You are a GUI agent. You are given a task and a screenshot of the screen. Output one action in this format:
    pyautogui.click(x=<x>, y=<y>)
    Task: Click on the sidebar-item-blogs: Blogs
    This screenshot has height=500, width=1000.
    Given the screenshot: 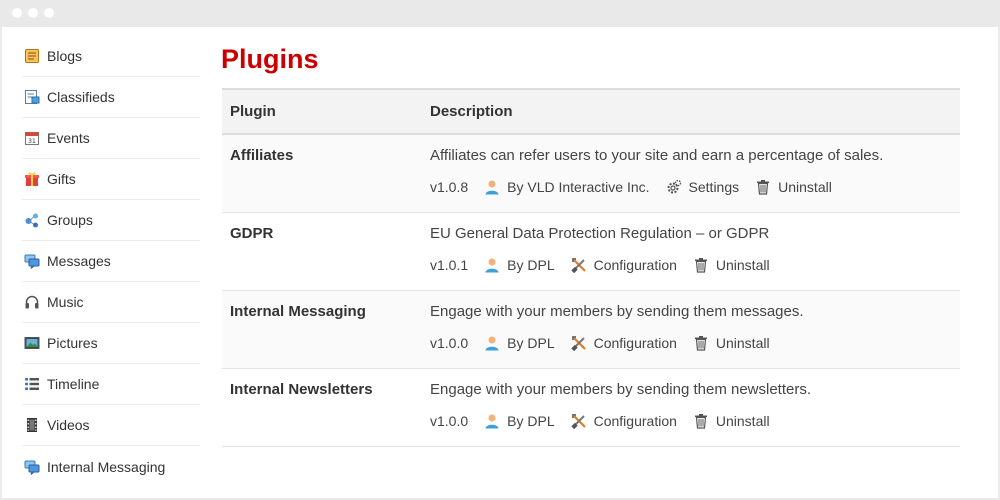 What is the action you would take?
    pyautogui.click(x=111, y=56)
    